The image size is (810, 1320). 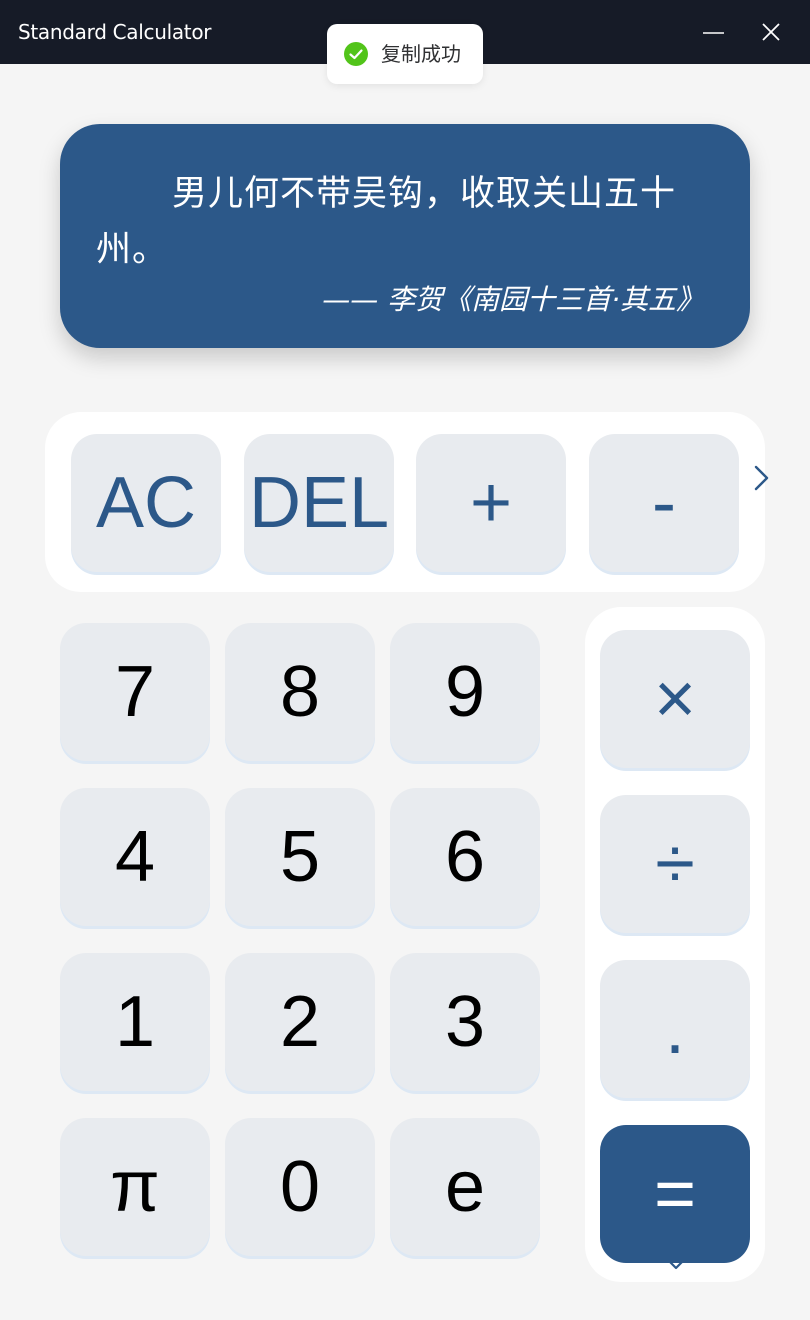 I want to click on key-3: 3, so click(x=465, y=1022).